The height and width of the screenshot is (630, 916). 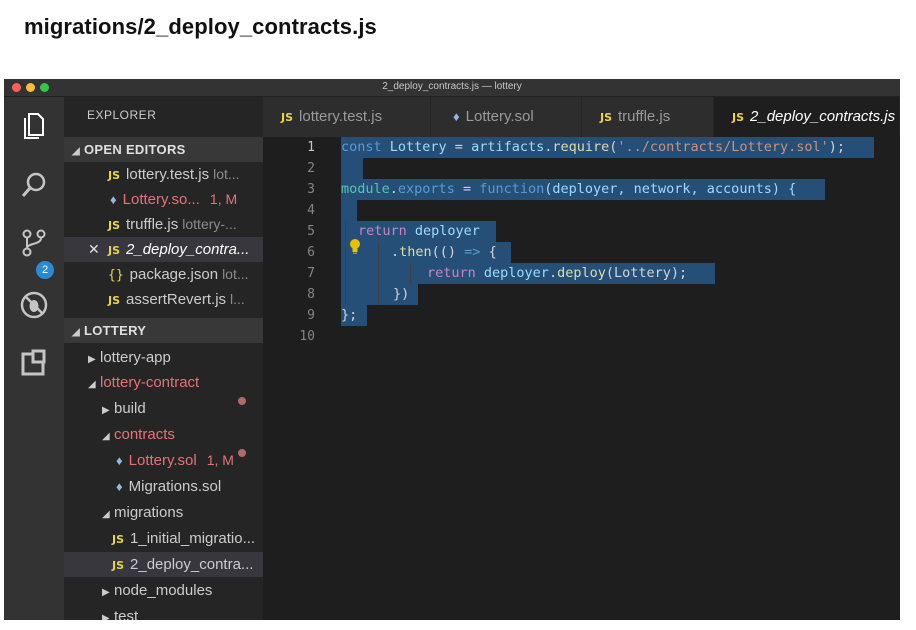 What do you see at coordinates (311, 231) in the screenshot?
I see `line-number: 5` at bounding box center [311, 231].